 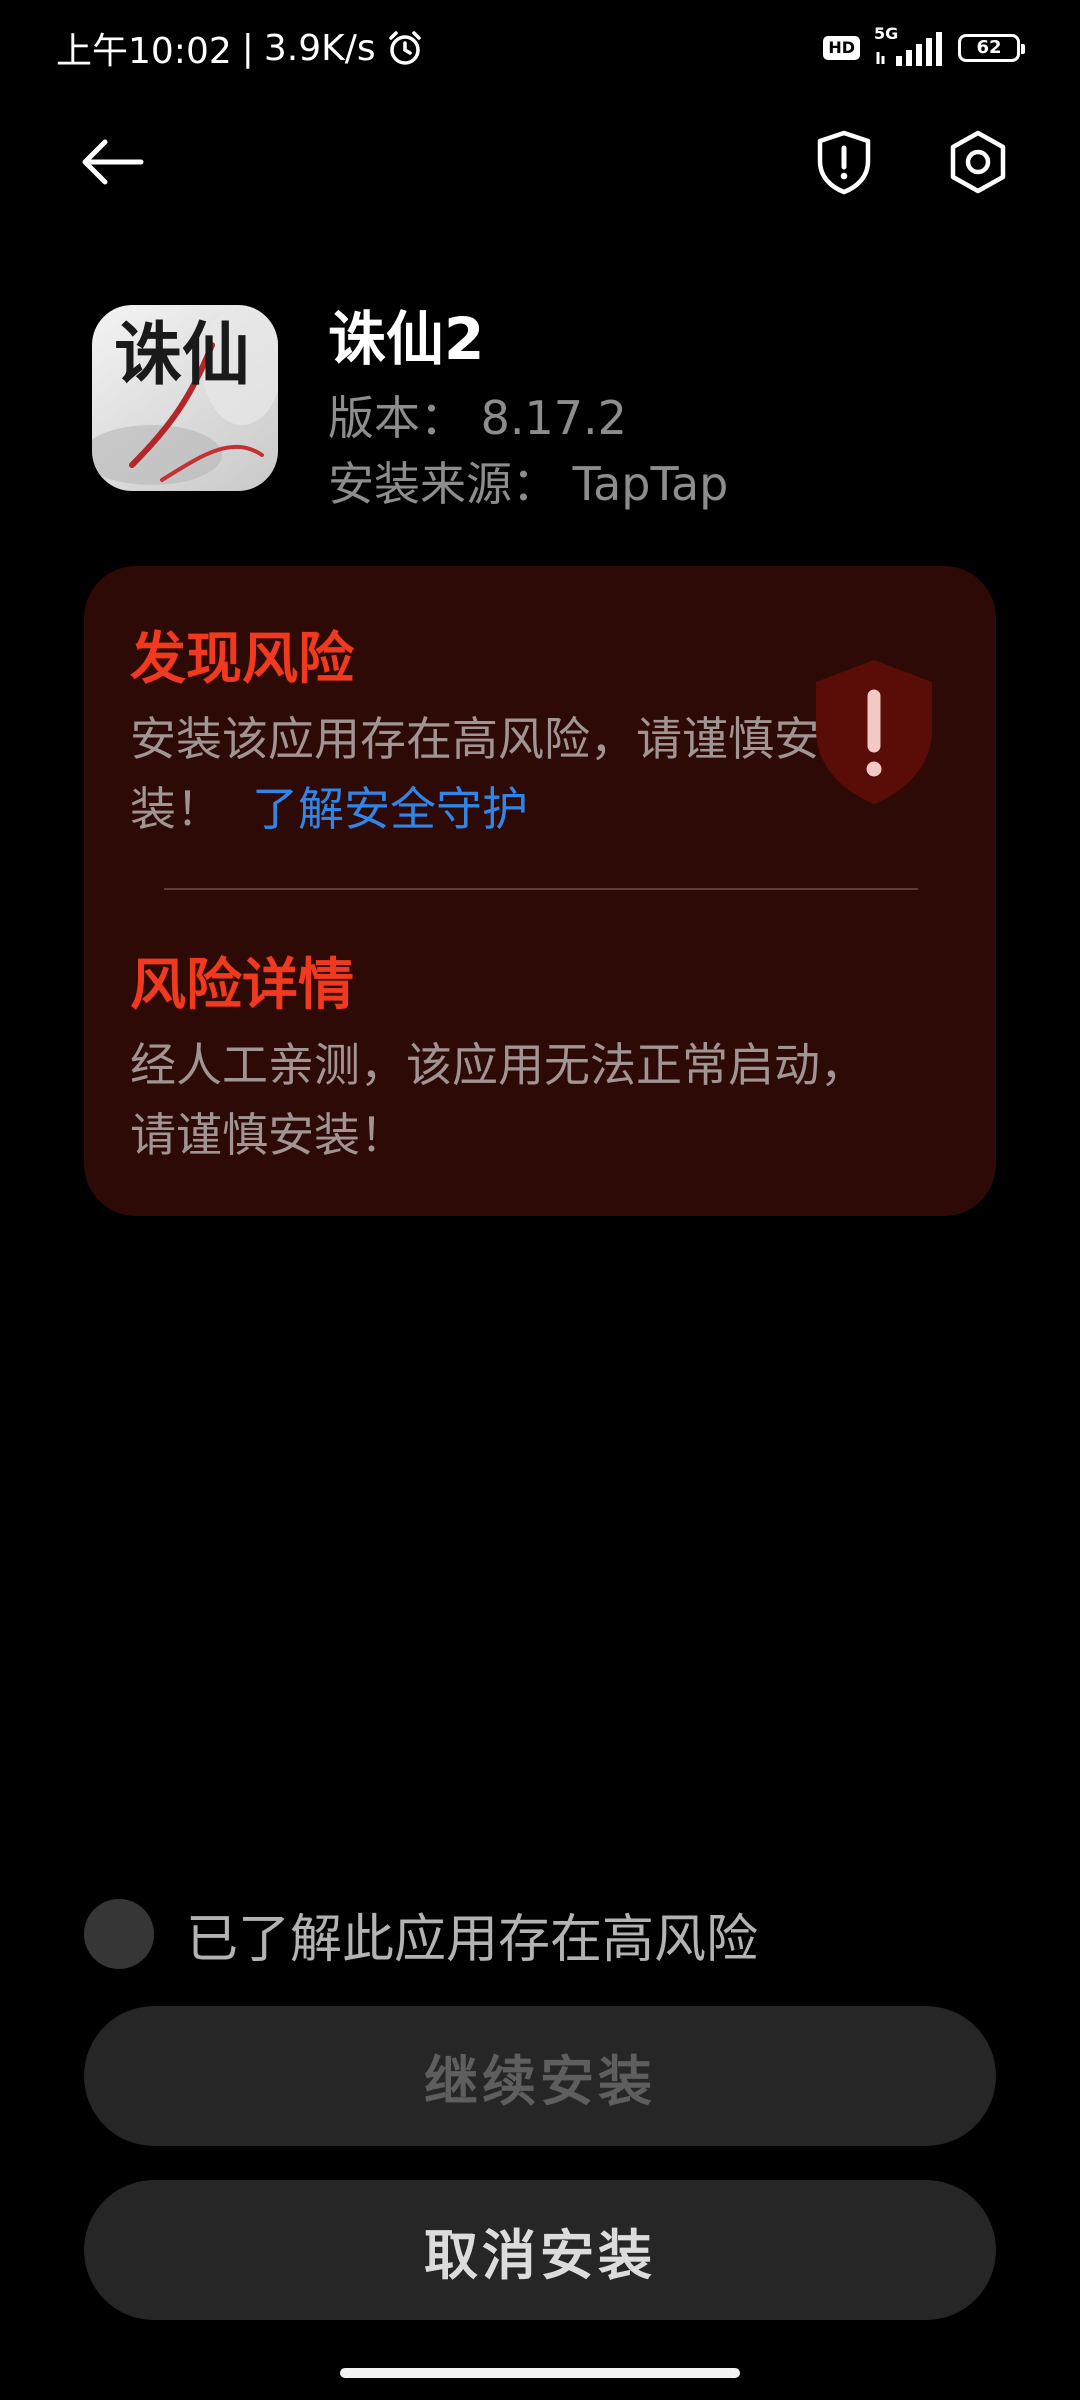 What do you see at coordinates (480, 774) in the screenshot?
I see `risk-found-text-block: 安装该应用存在高风险，请谨慎安装！ 了解安全守护` at bounding box center [480, 774].